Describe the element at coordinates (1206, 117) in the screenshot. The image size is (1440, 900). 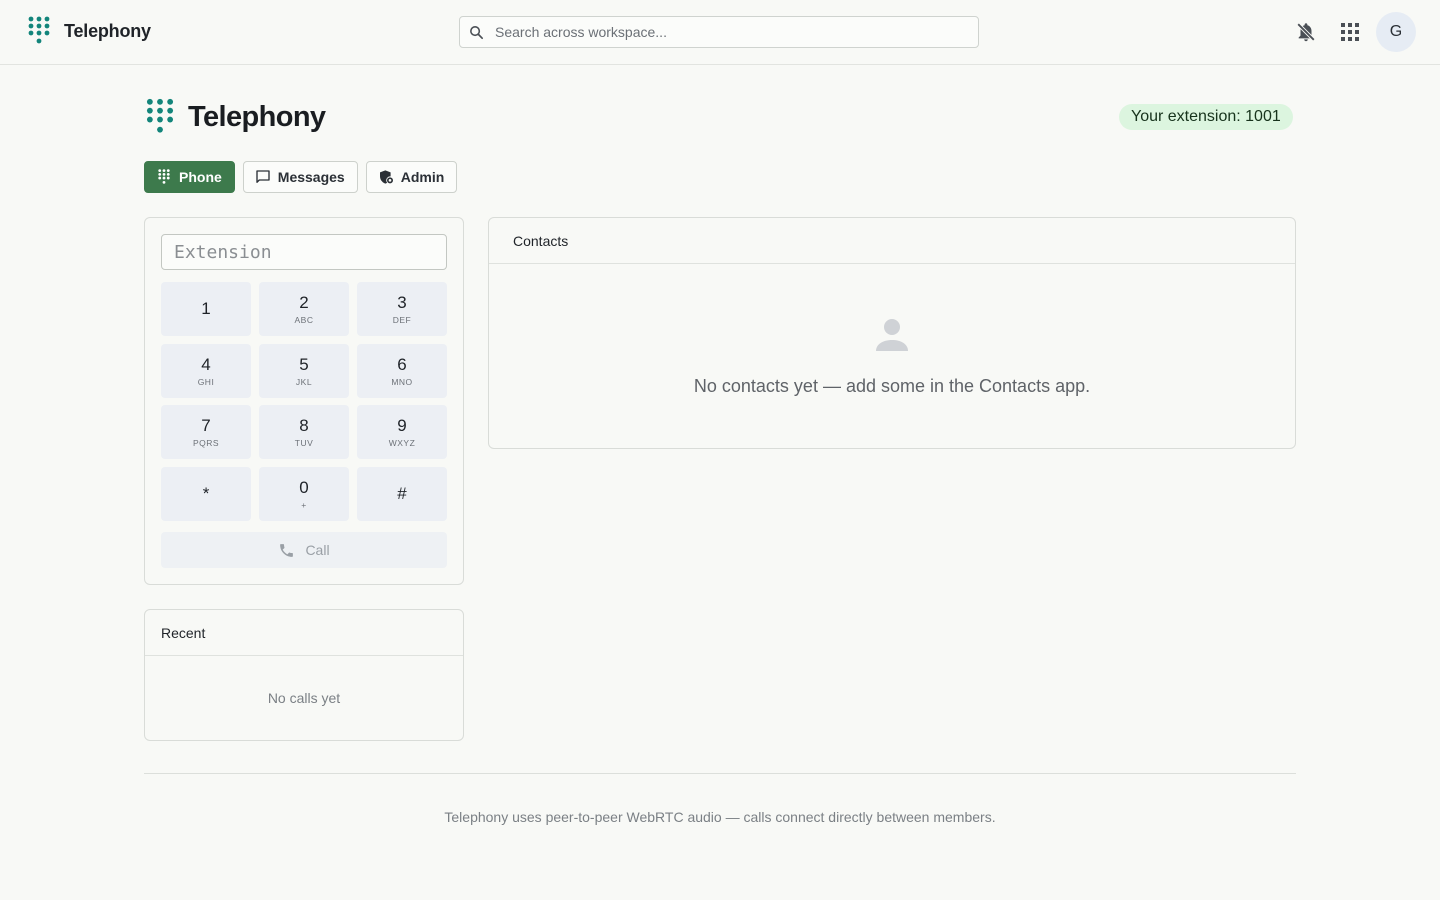
I see `extension-badge: Your extension: 1001` at that location.